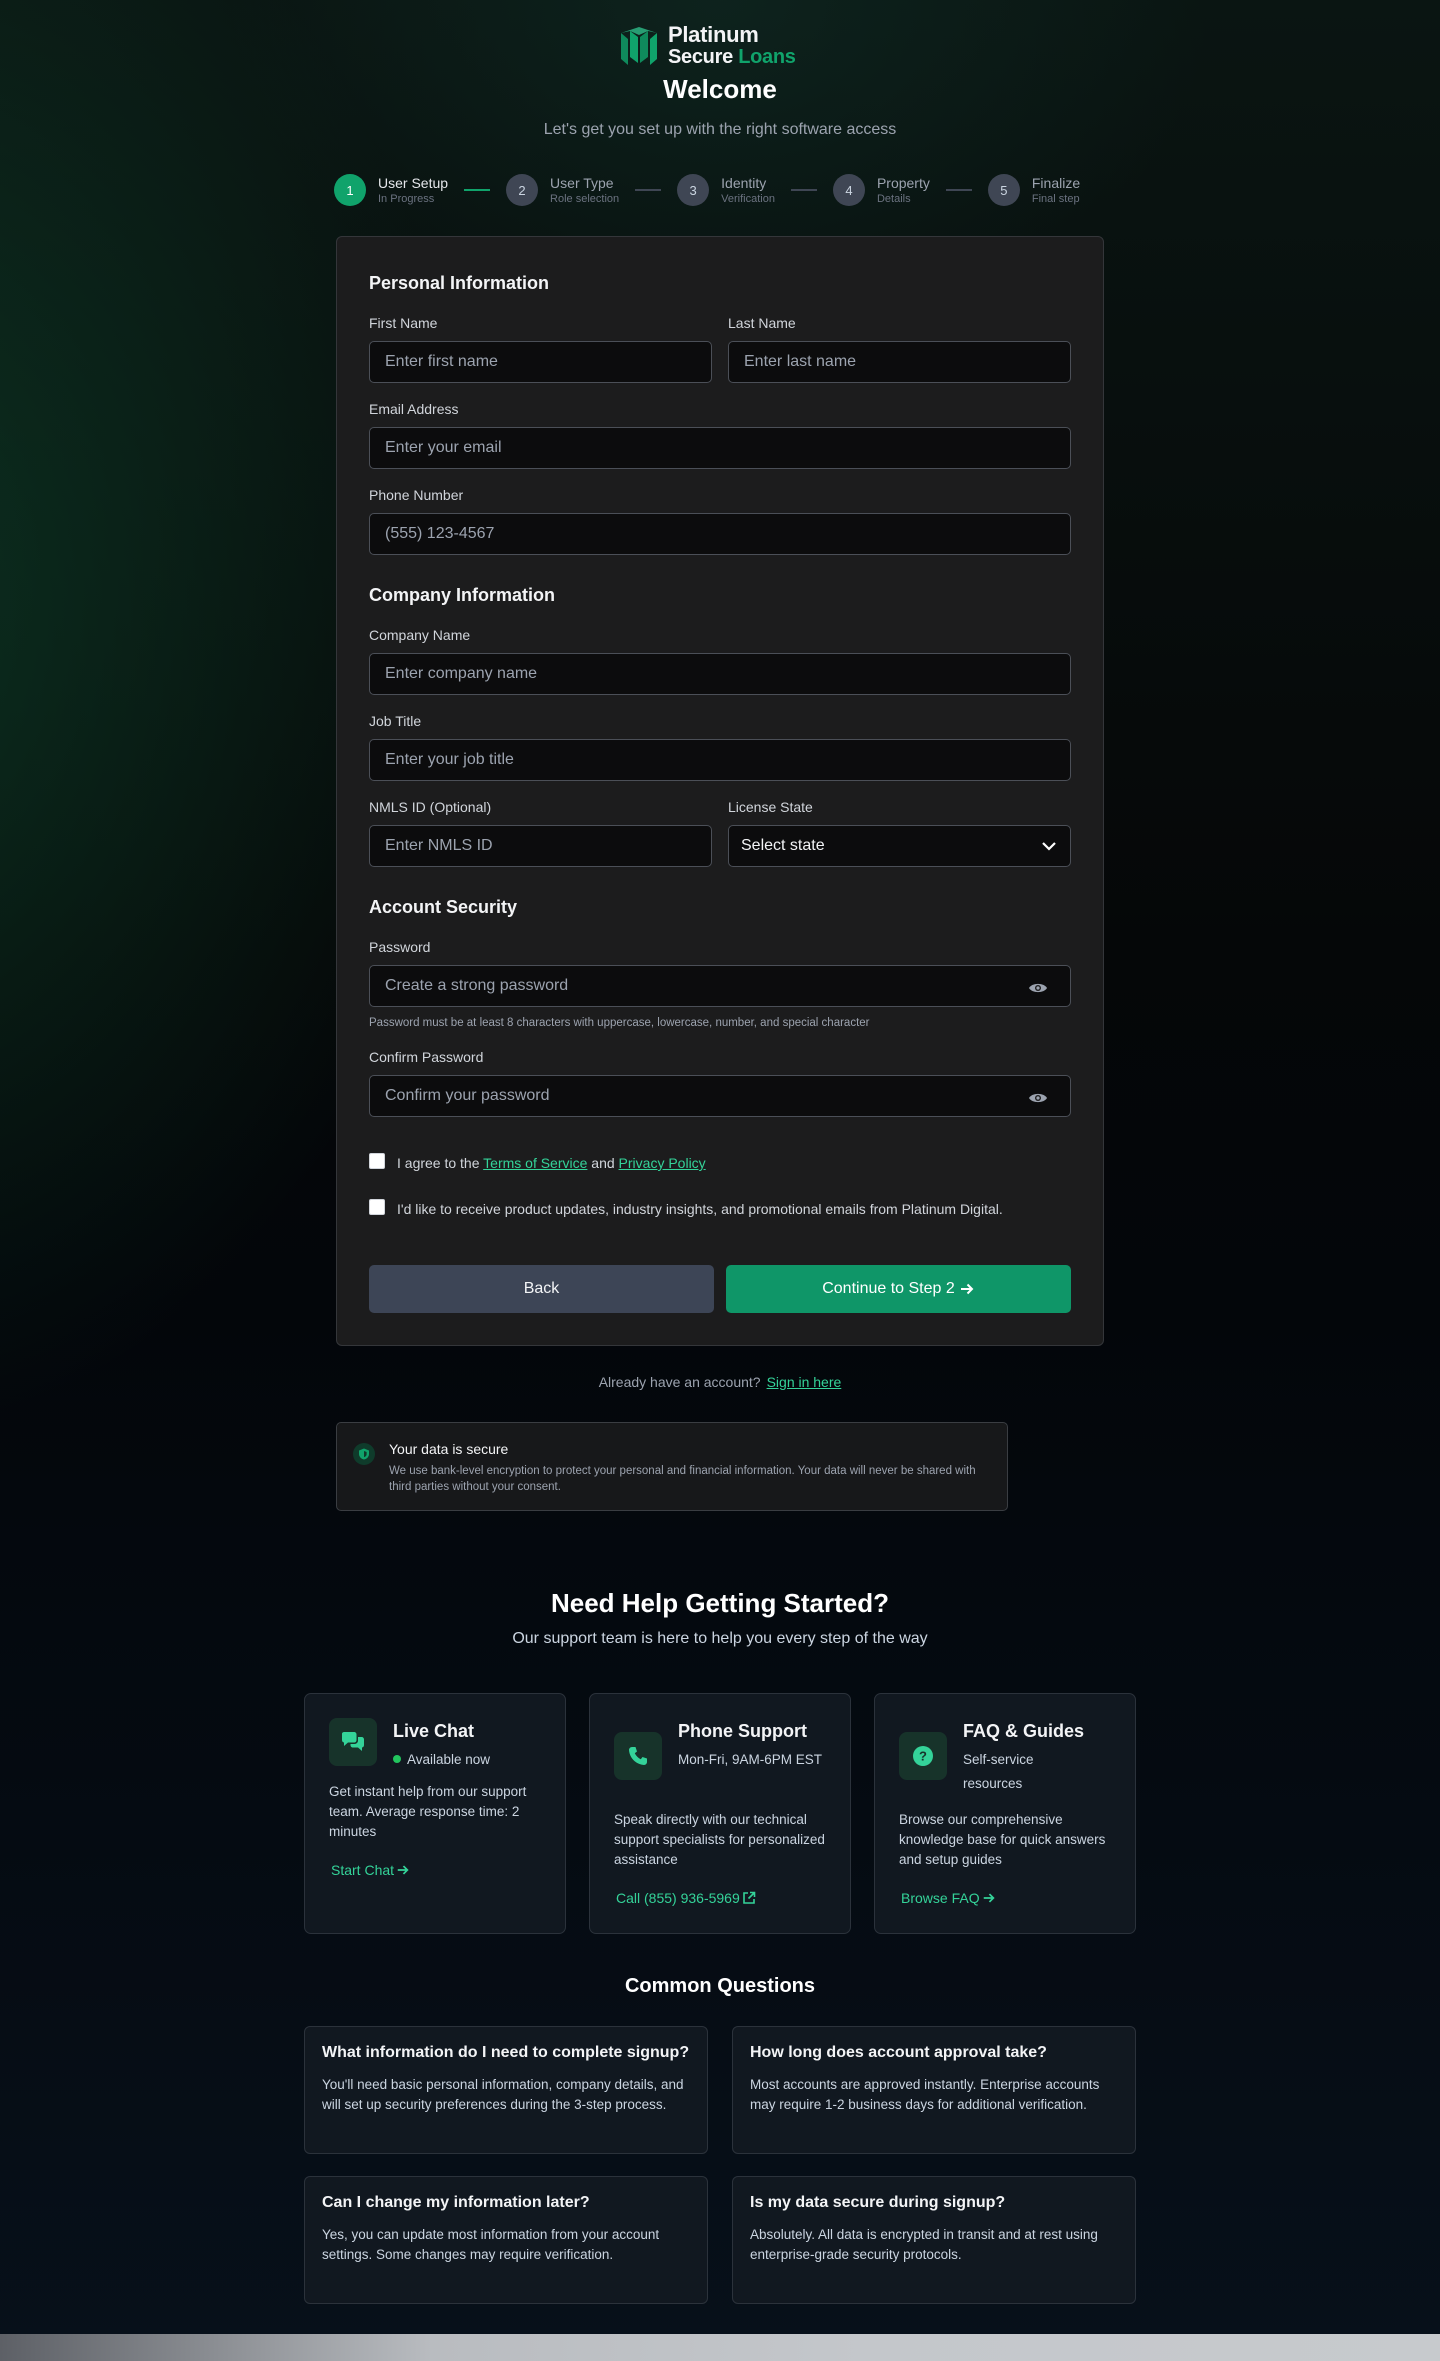  What do you see at coordinates (400, 947) in the screenshot?
I see `password-label: Password` at bounding box center [400, 947].